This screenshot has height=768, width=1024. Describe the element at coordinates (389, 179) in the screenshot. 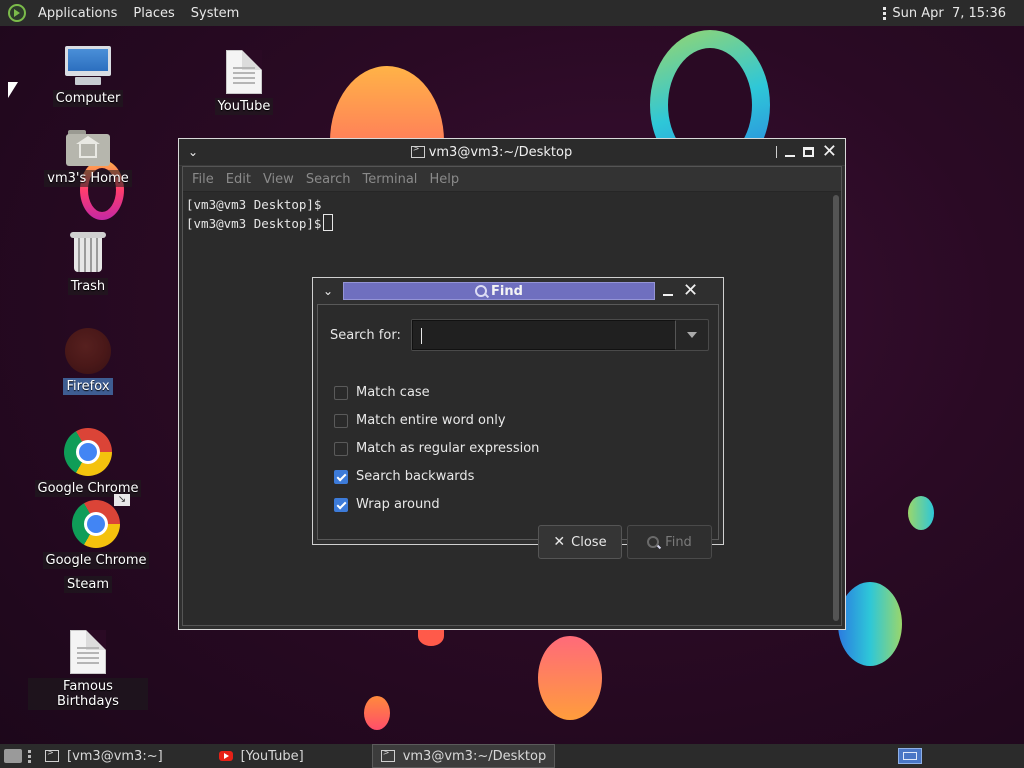

I see `menu-terminal: Terminal` at that location.